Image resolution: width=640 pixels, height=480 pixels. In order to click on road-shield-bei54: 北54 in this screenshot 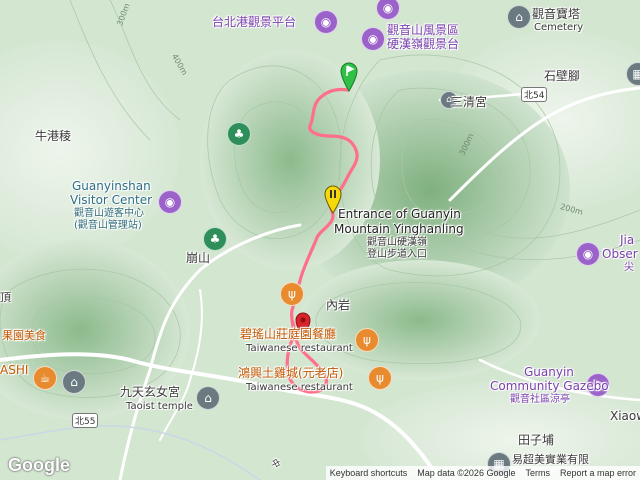, I will do `click(534, 94)`.